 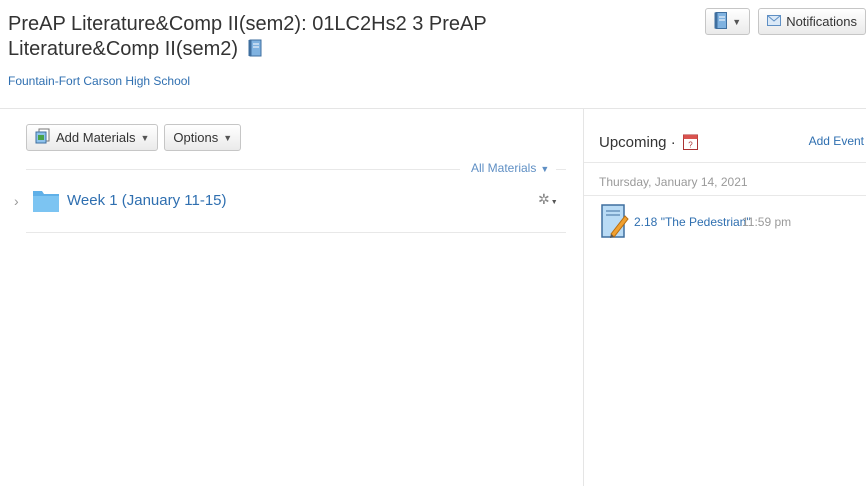 I want to click on column-divider, so click(x=583, y=297).